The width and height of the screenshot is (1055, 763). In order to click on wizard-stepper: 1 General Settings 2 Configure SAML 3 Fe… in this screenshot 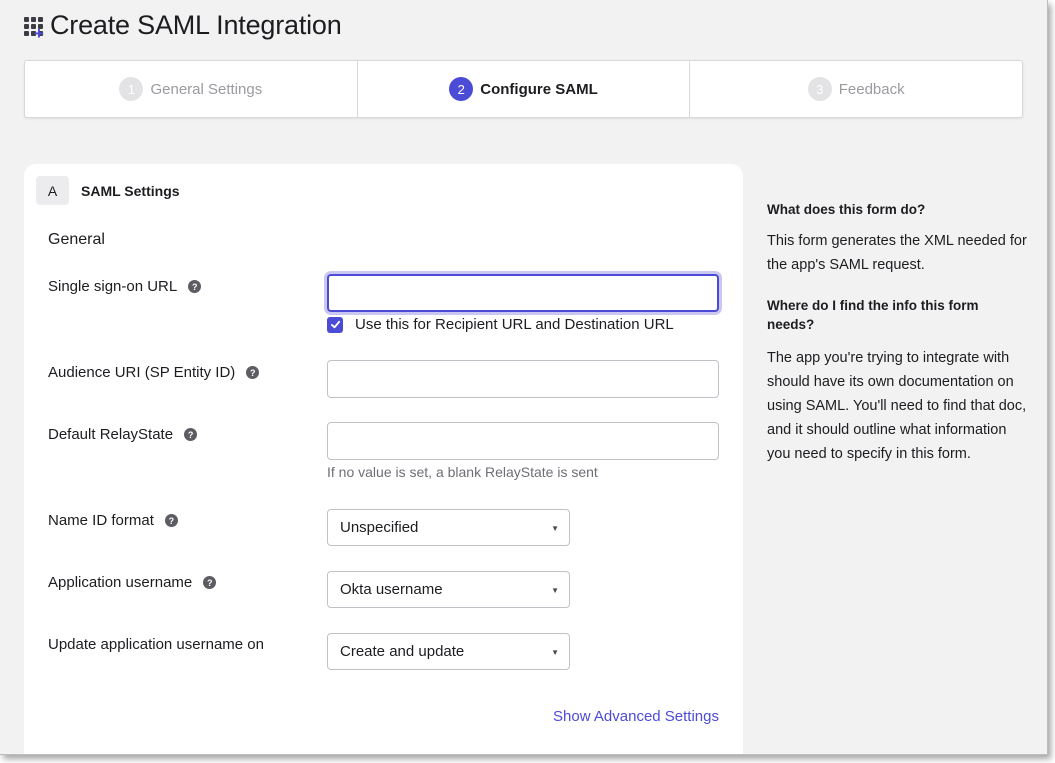, I will do `click(523, 89)`.